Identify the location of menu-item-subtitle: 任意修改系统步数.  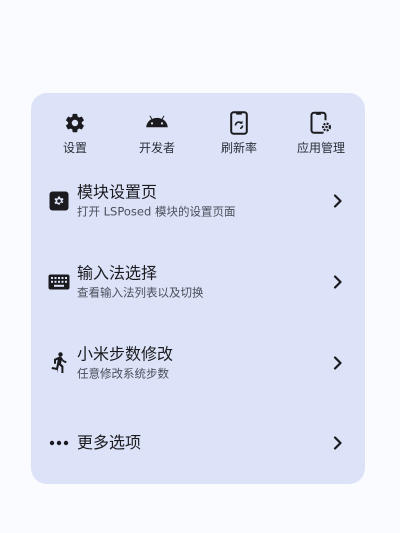
(123, 373).